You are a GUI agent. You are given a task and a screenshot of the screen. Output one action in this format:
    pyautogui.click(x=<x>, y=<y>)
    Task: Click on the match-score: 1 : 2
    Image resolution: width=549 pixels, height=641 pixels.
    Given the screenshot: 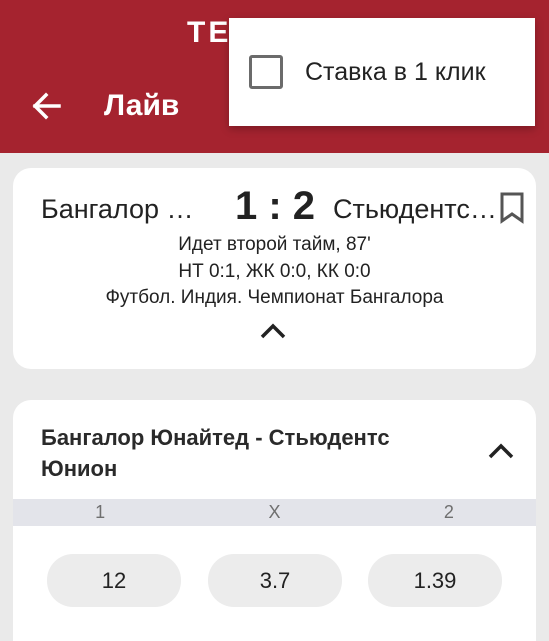 What is the action you would take?
    pyautogui.click(x=275, y=206)
    